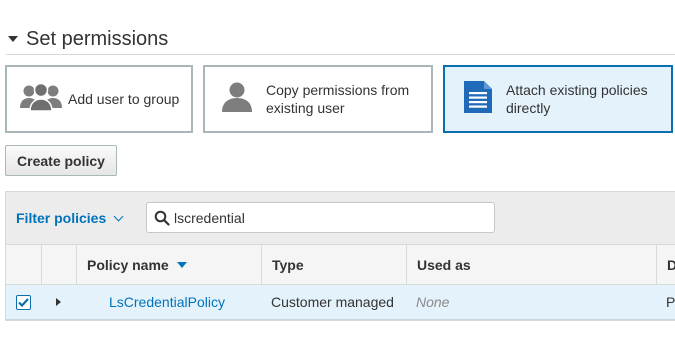 The image size is (675, 350). Describe the element at coordinates (528, 108) in the screenshot. I see `option-label-line2: directly` at that location.